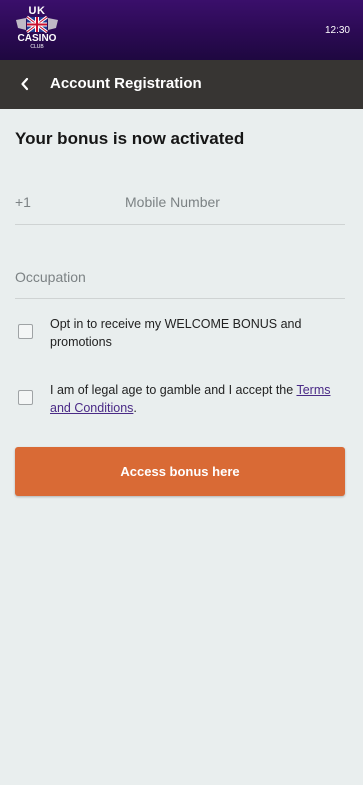 Image resolution: width=363 pixels, height=785 pixels. Describe the element at coordinates (337, 30) in the screenshot. I see `status-time: 12:30` at that location.